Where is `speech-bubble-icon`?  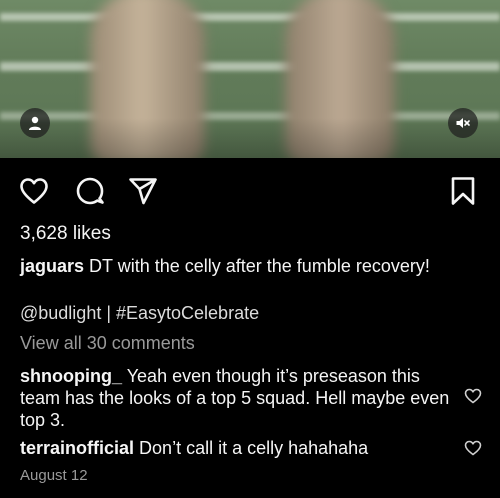
speech-bubble-icon is located at coordinates (90, 191).